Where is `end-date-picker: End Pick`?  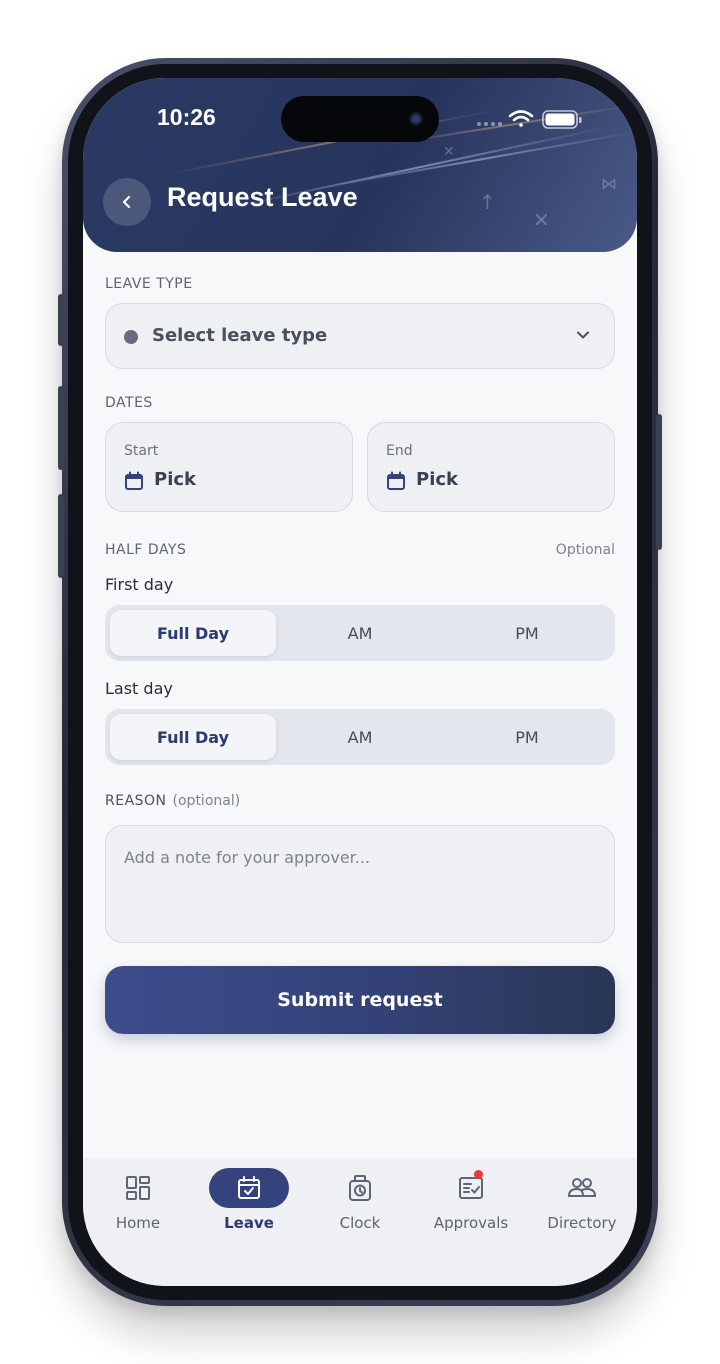
end-date-picker: End Pick is located at coordinates (491, 467).